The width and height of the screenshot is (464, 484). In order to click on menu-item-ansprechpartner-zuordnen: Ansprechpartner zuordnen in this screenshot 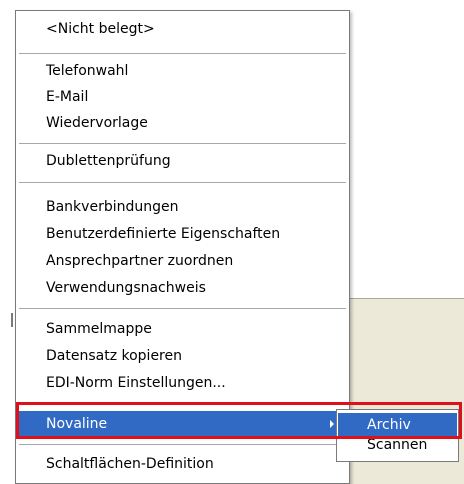, I will do `click(182, 261)`.